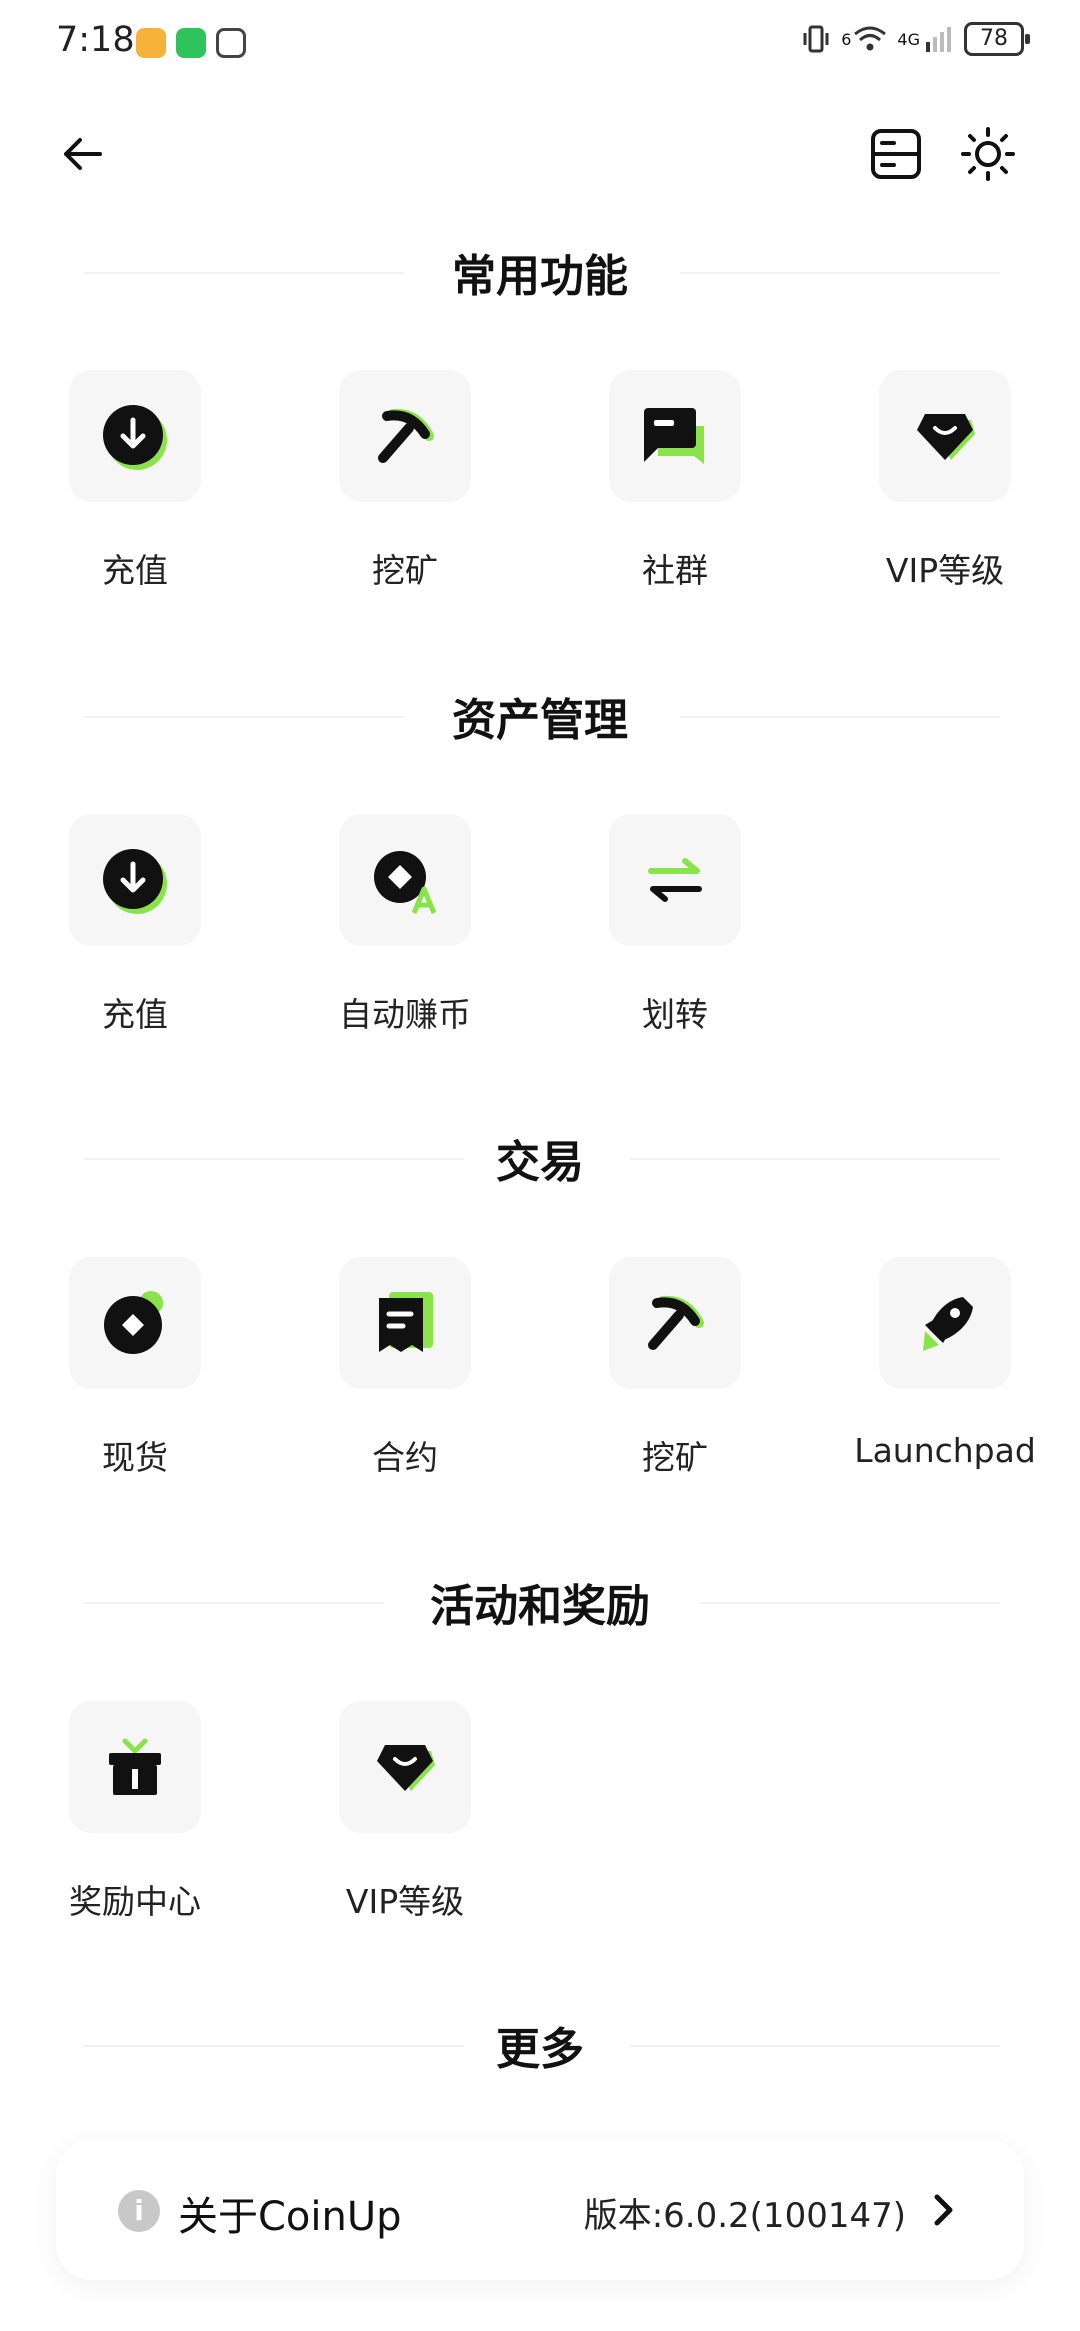 The width and height of the screenshot is (1080, 2331). I want to click on tile-transfer: 划转, so click(675, 925).